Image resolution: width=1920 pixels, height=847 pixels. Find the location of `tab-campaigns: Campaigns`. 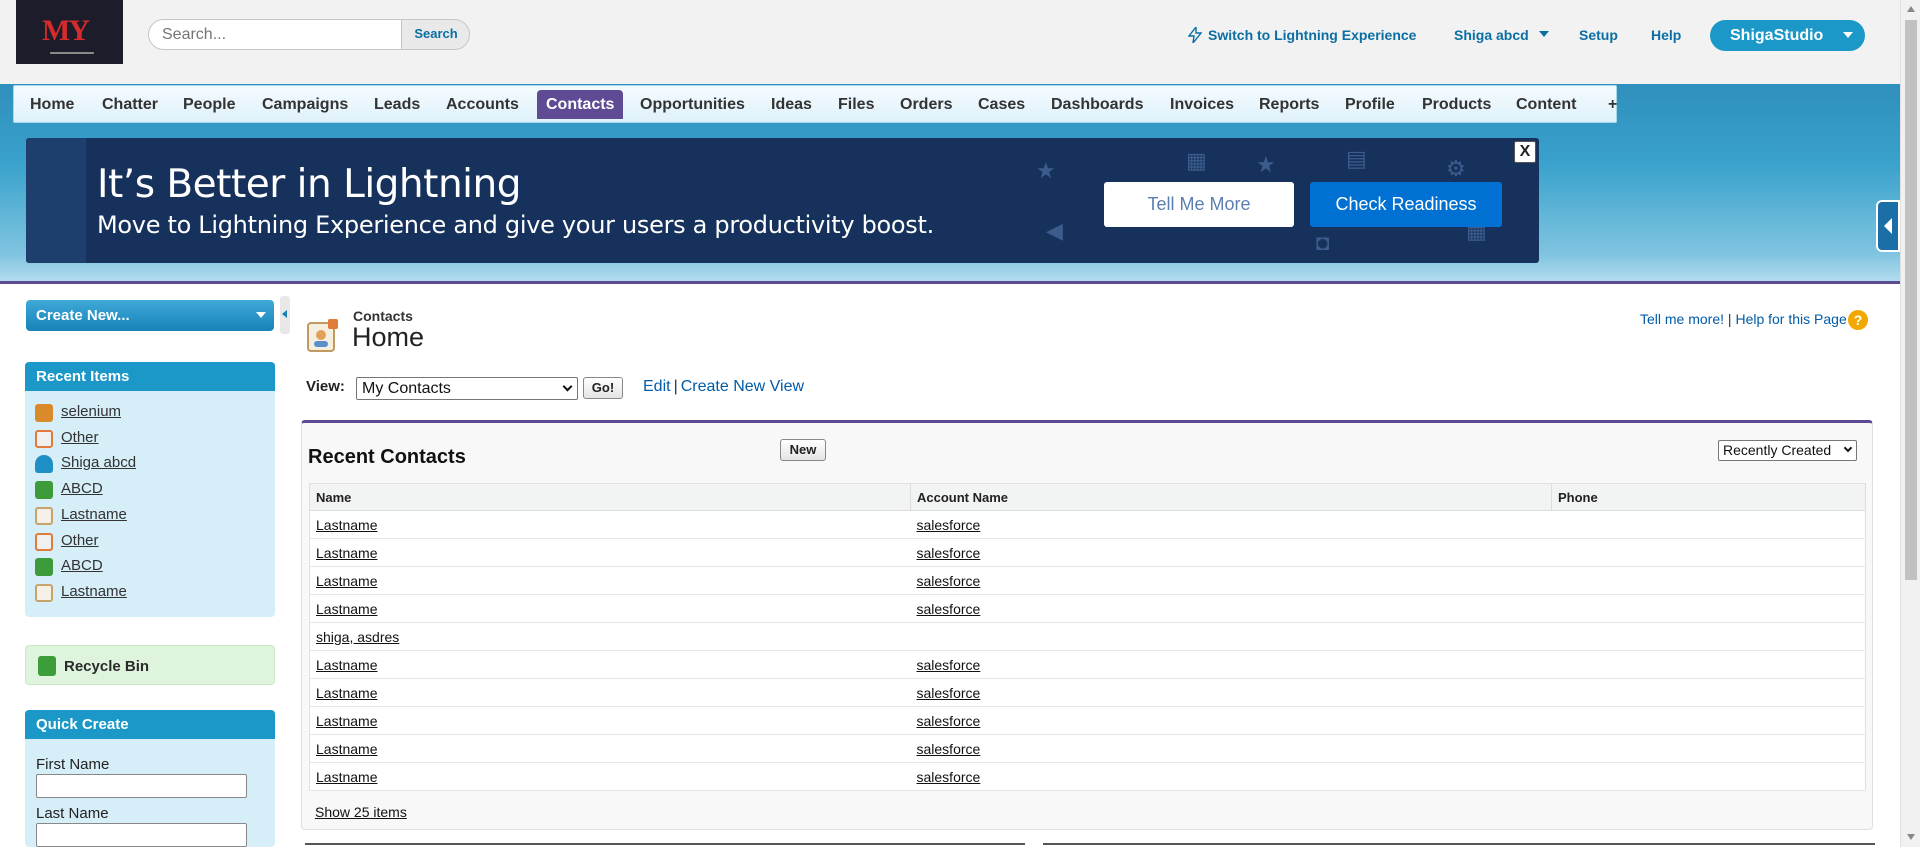

tab-campaigns: Campaigns is located at coordinates (305, 104).